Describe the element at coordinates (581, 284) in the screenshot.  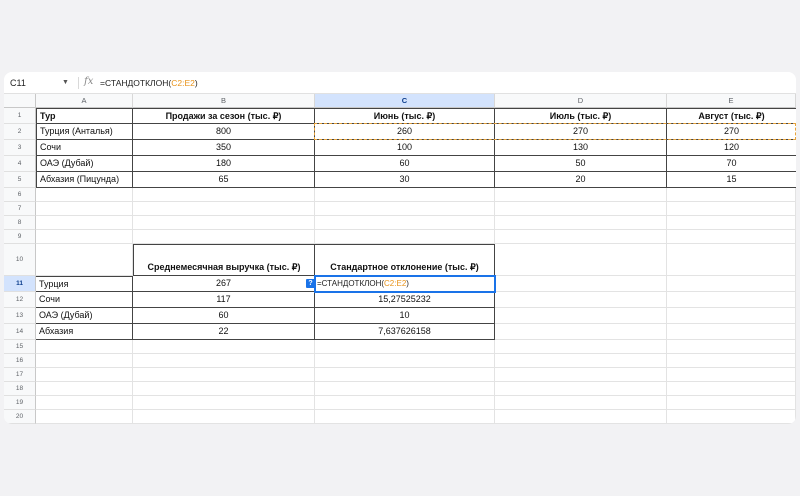
I see `cell-d11` at that location.